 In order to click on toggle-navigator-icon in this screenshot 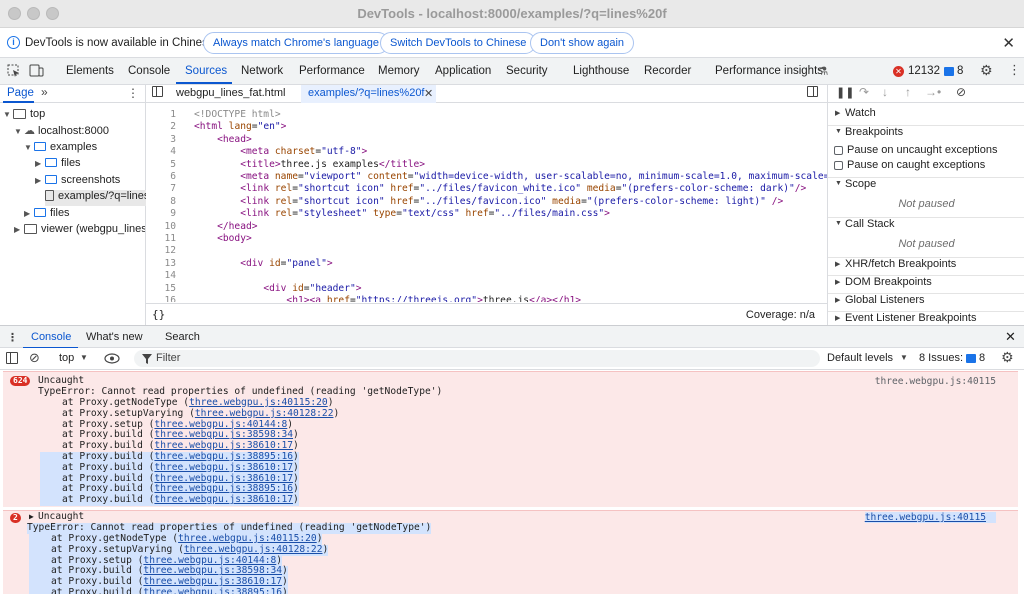, I will do `click(157, 91)`.